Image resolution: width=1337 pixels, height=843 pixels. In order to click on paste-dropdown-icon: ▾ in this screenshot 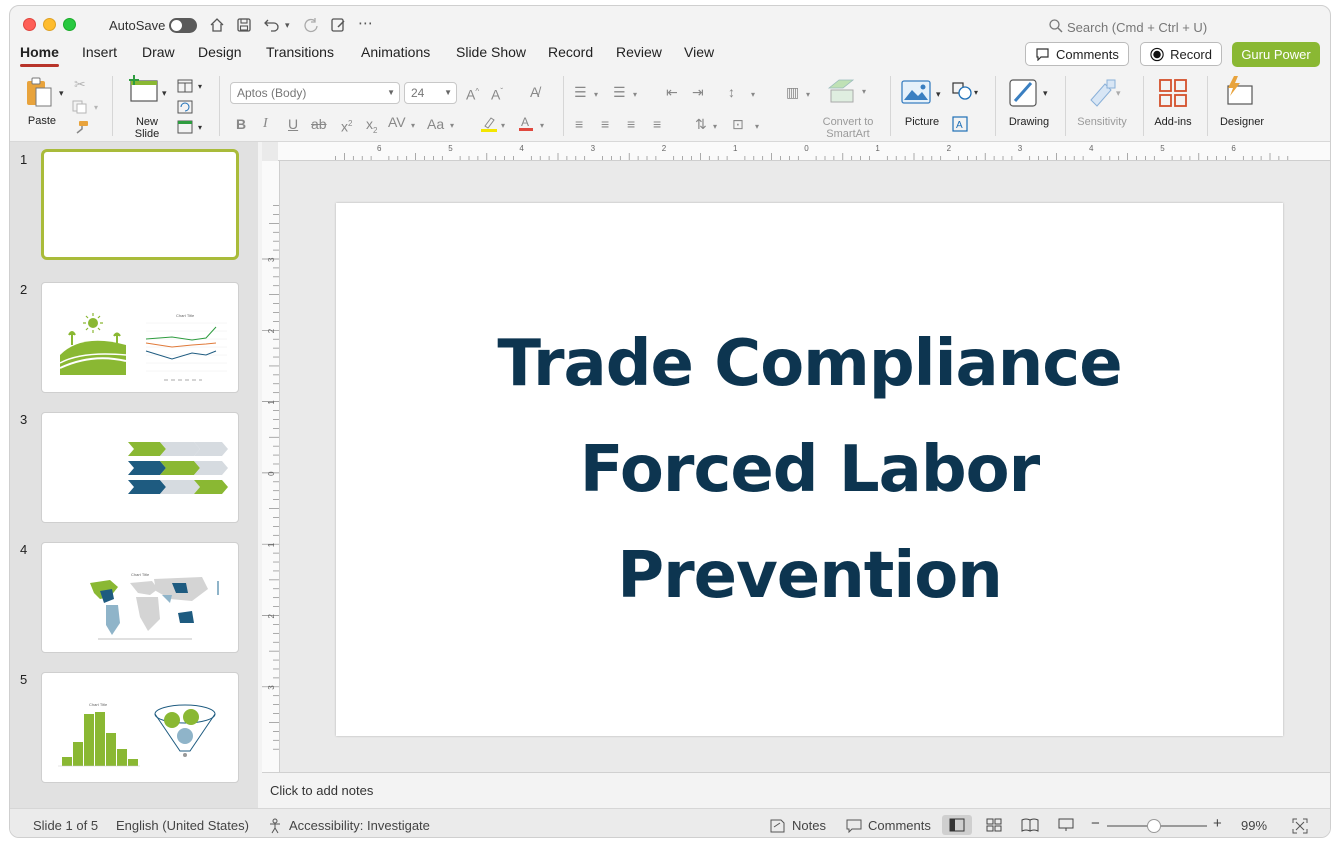, I will do `click(61, 93)`.